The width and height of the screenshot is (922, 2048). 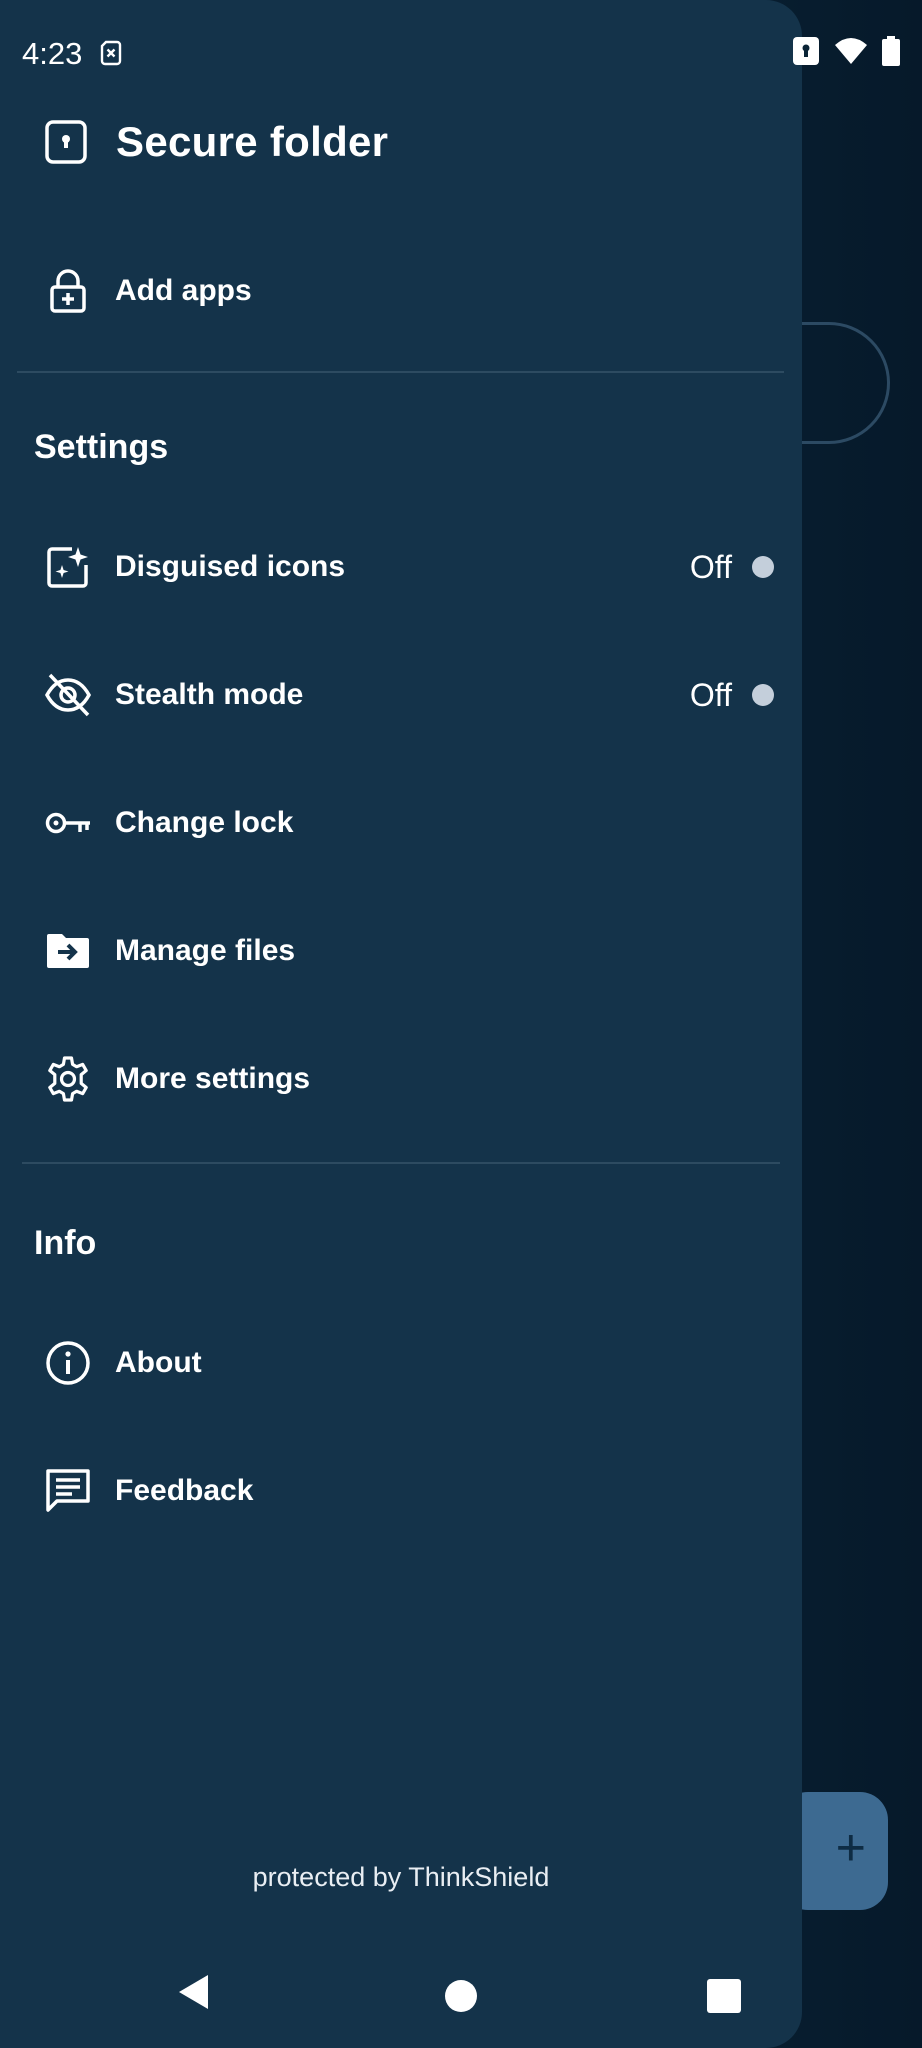 I want to click on stealth-mode-status: Off, so click(x=710, y=694).